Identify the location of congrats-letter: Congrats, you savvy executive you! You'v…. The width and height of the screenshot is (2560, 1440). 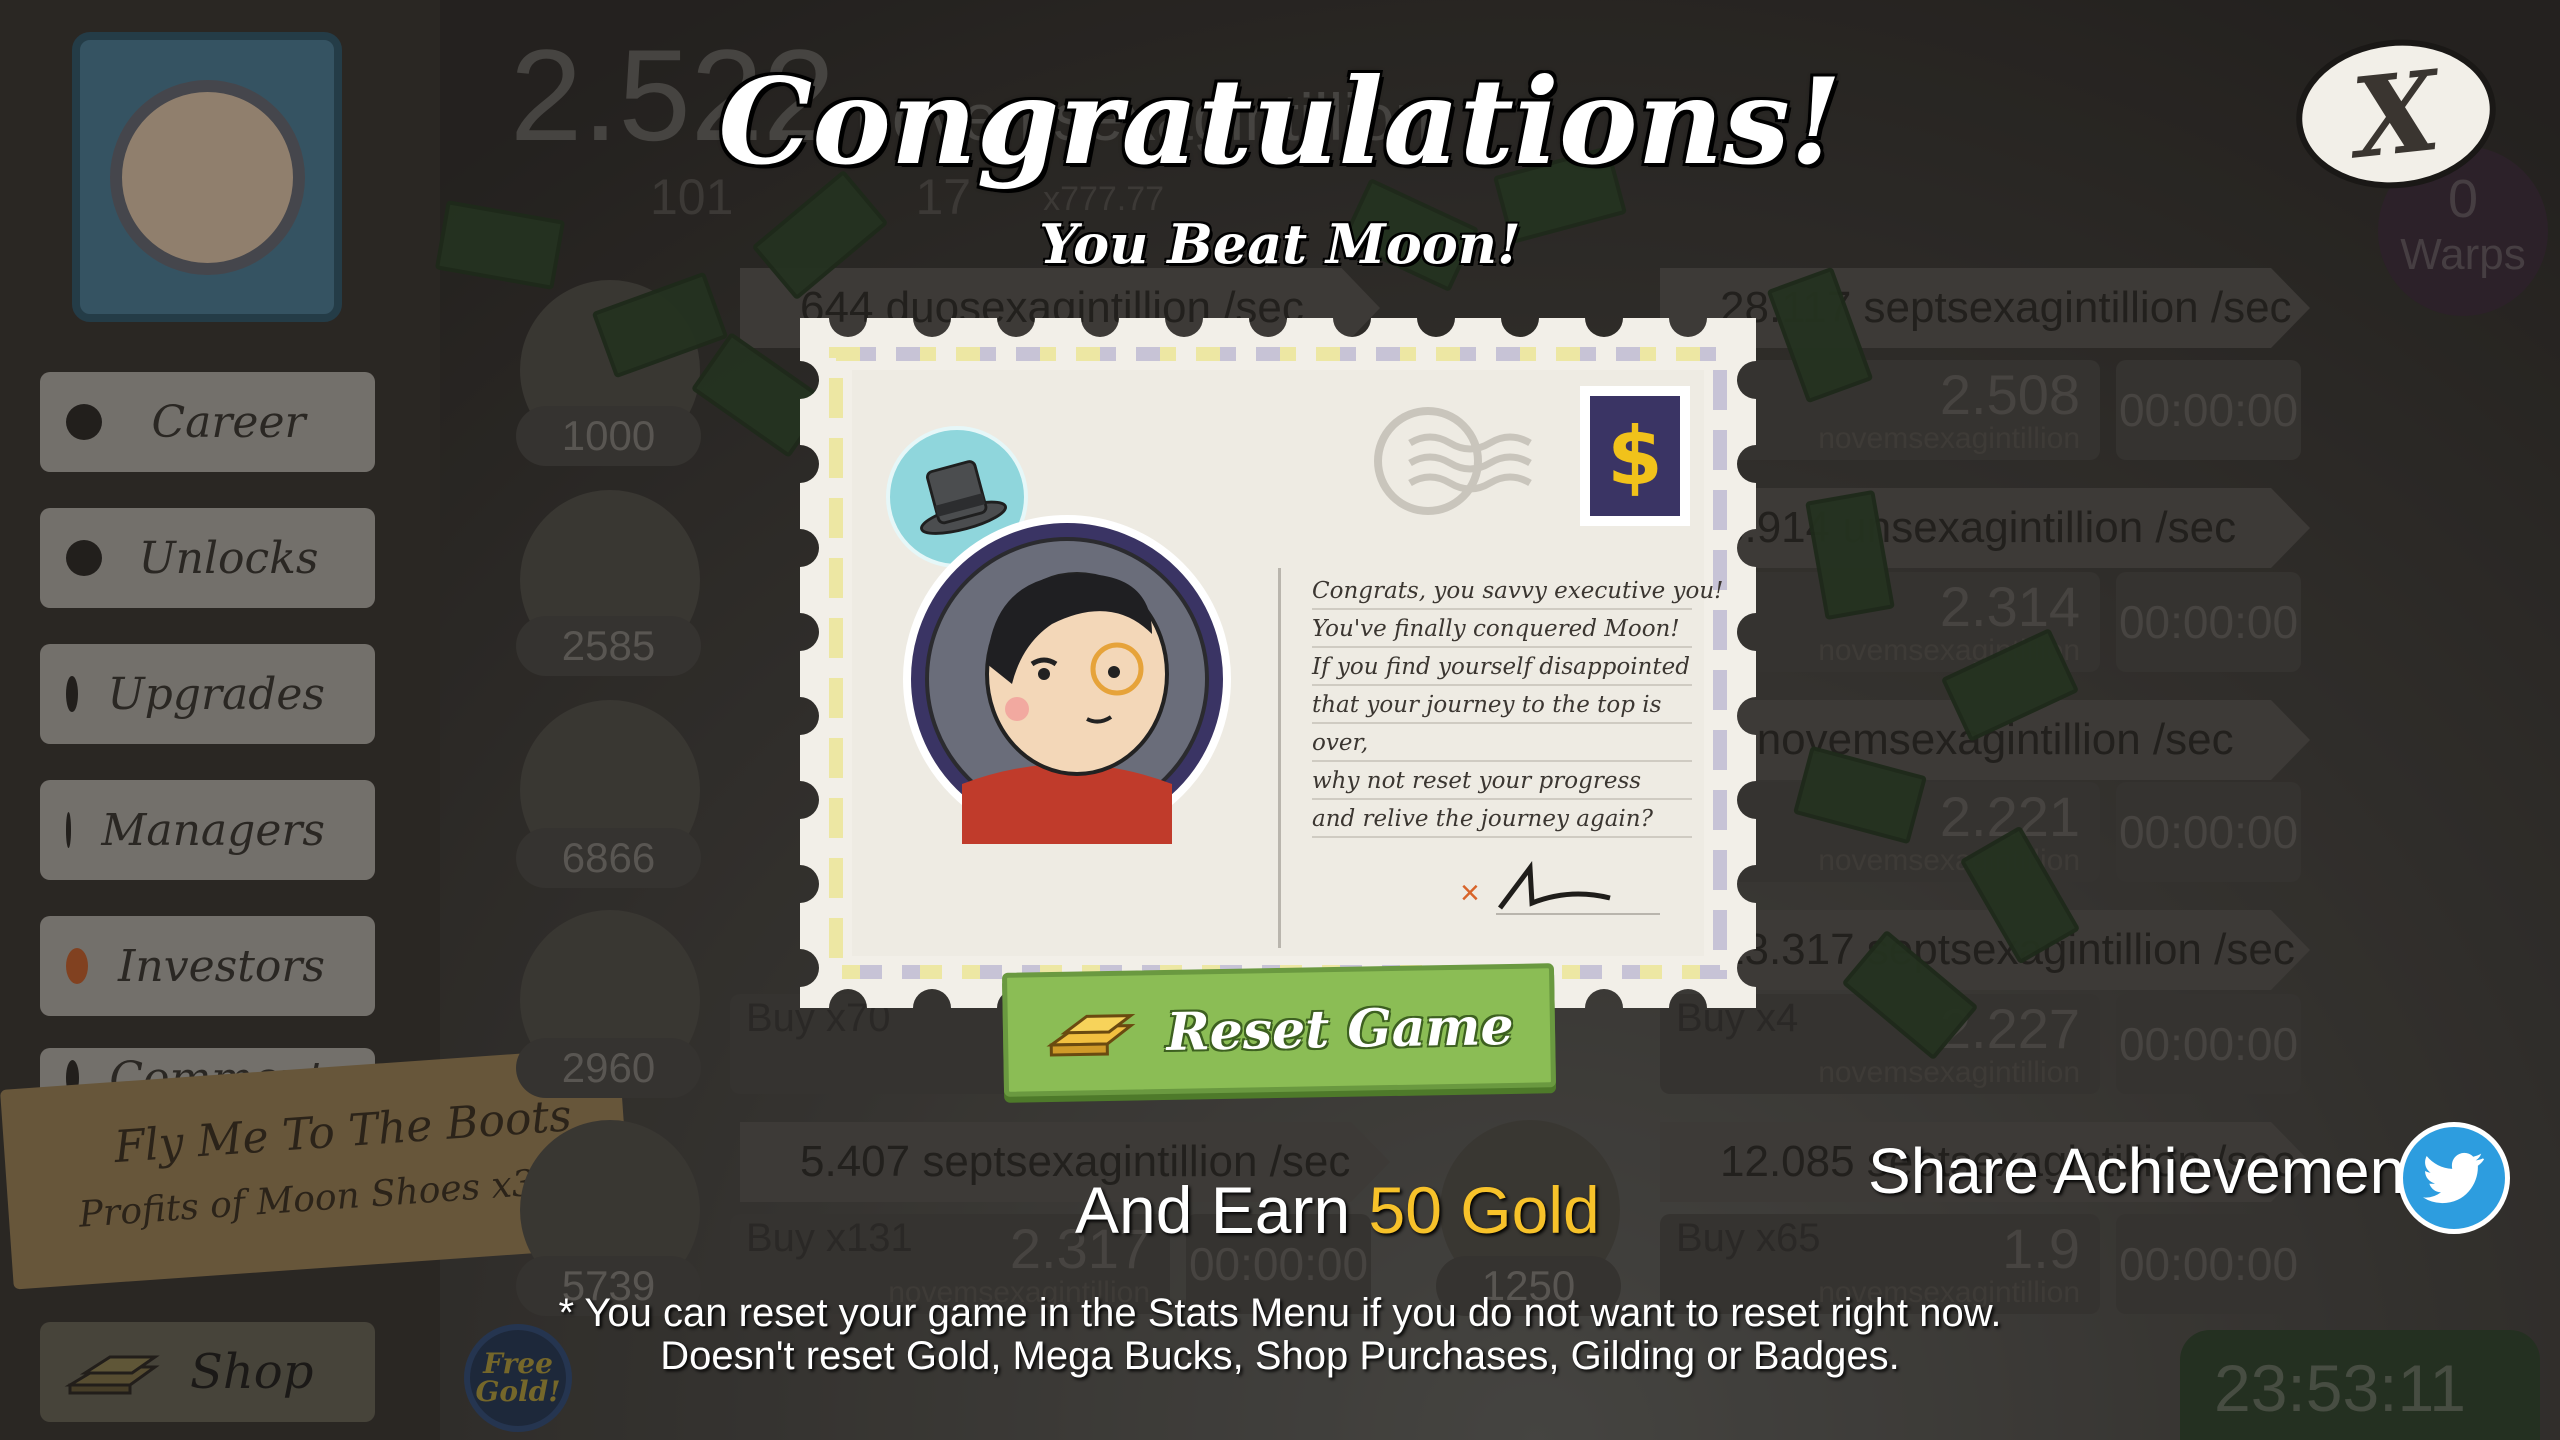
(1517, 705).